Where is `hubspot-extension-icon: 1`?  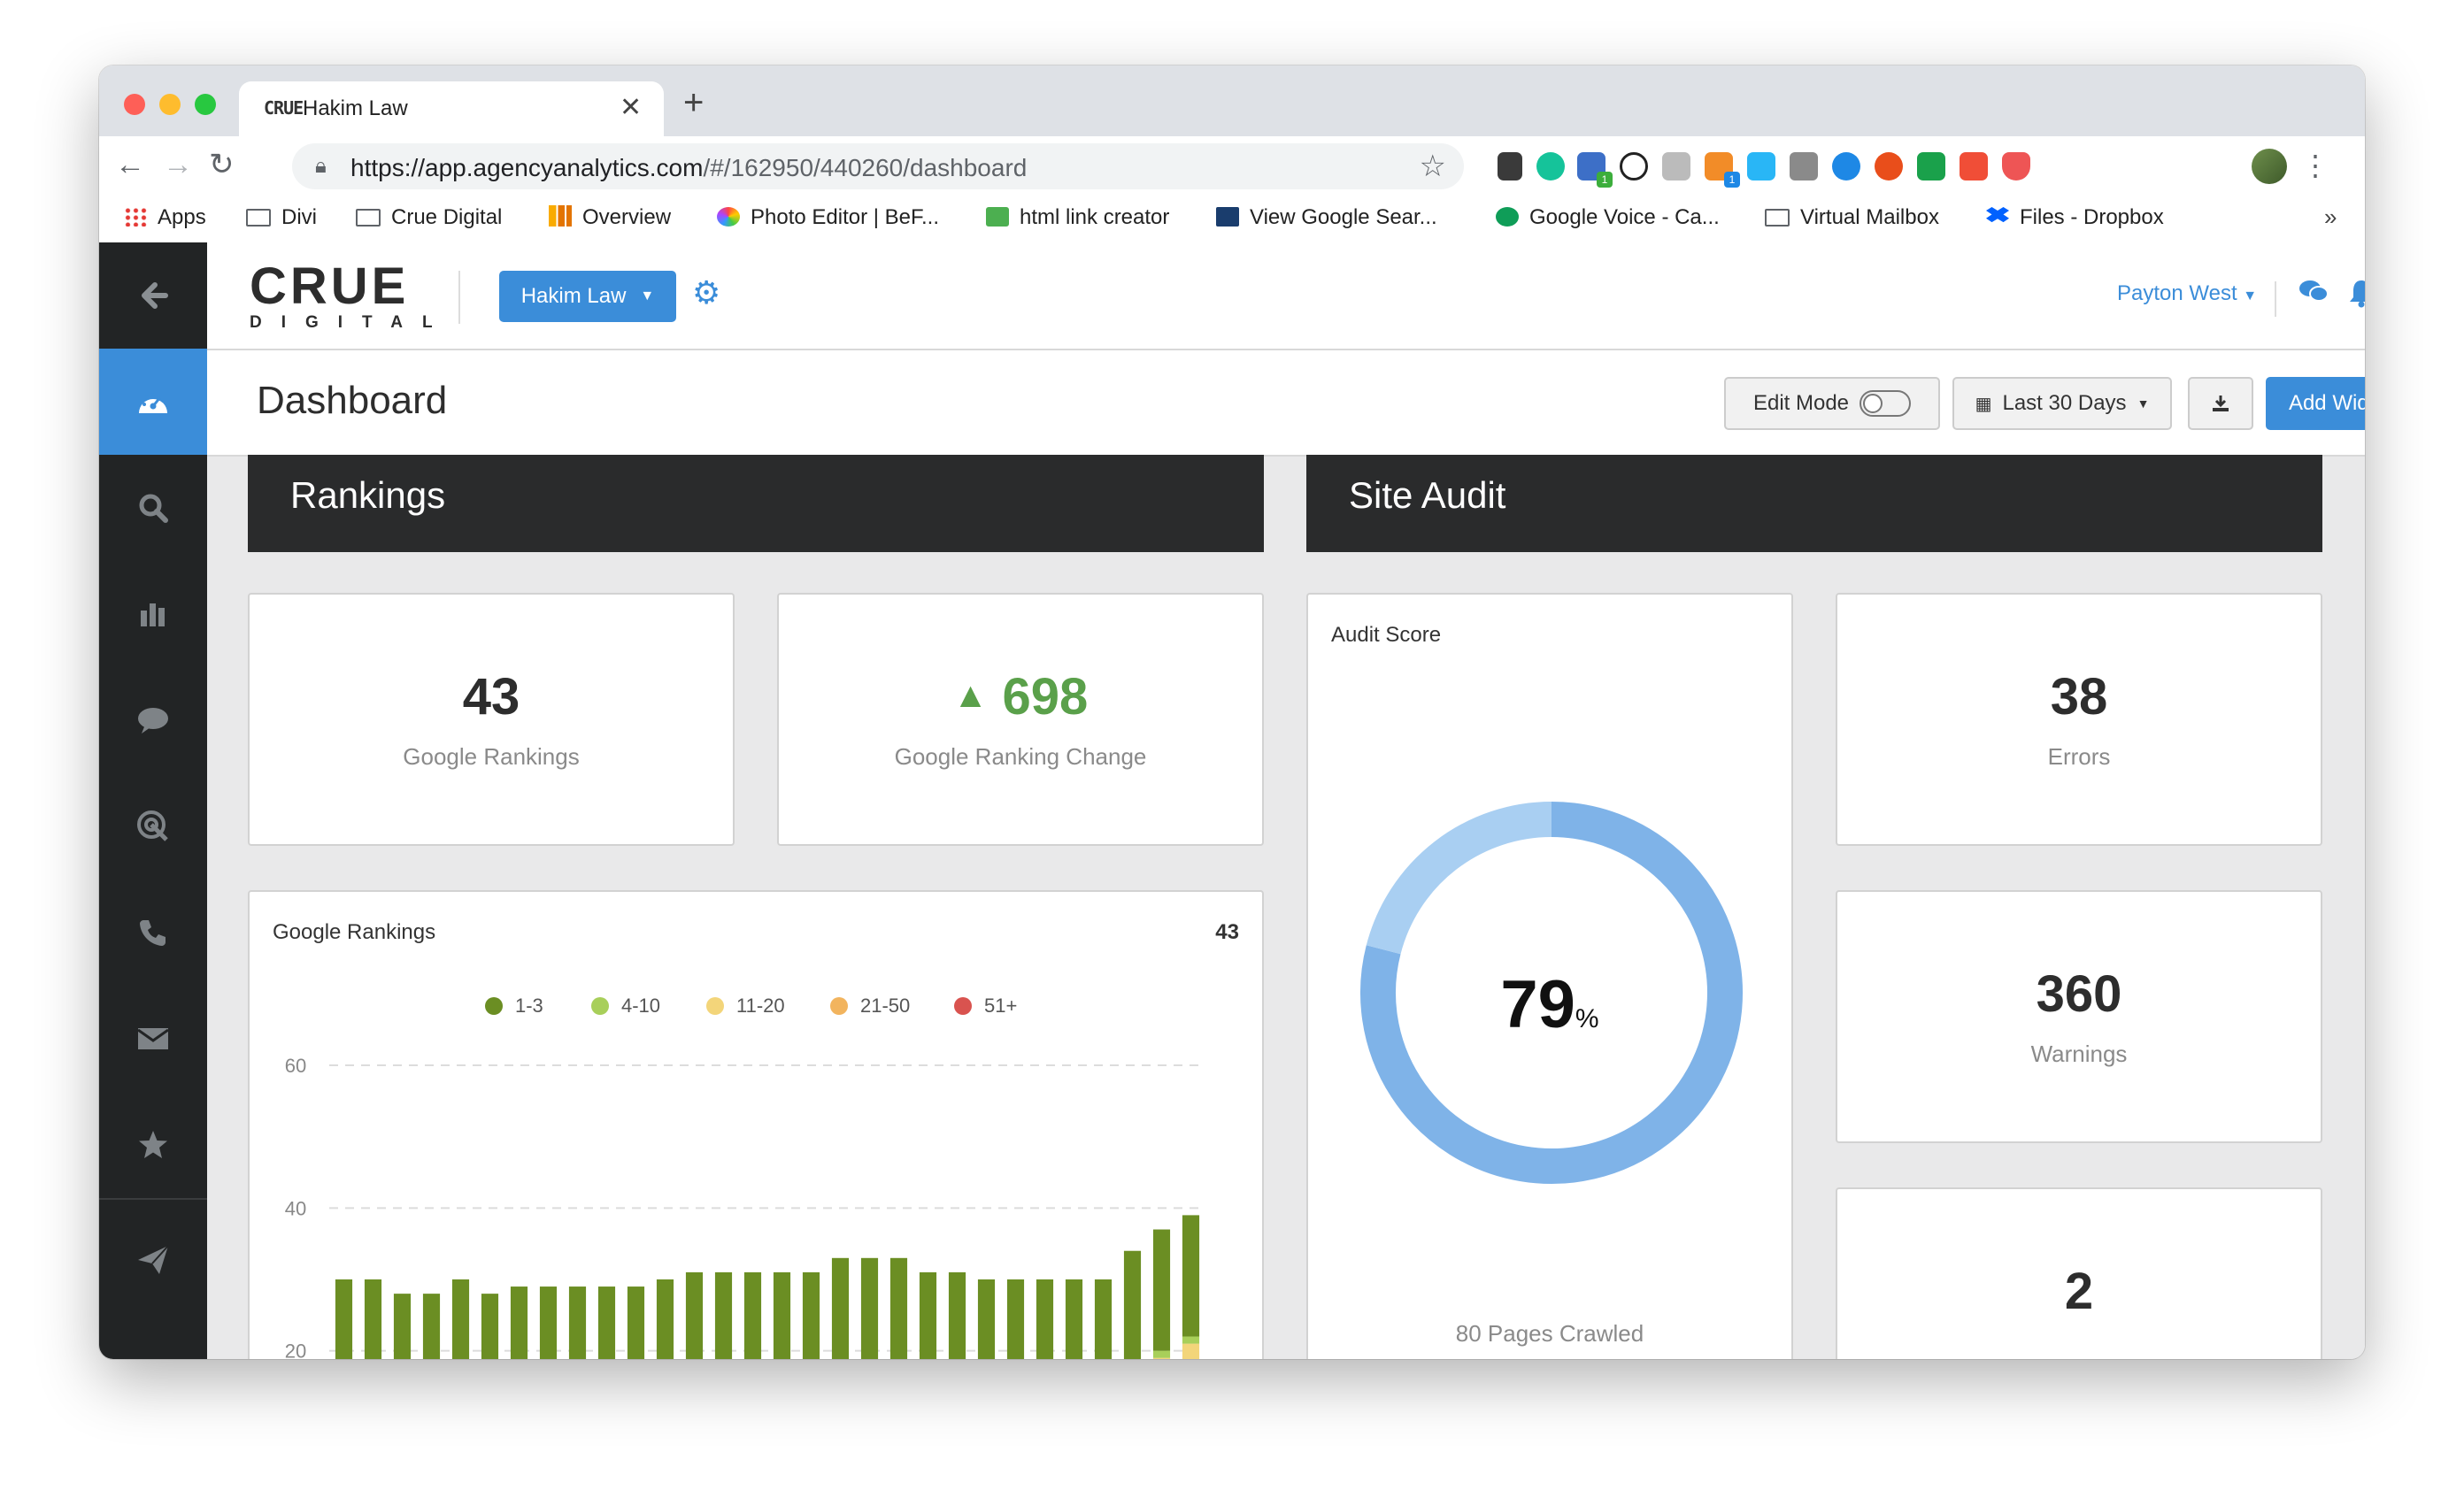 hubspot-extension-icon: 1 is located at coordinates (1723, 170).